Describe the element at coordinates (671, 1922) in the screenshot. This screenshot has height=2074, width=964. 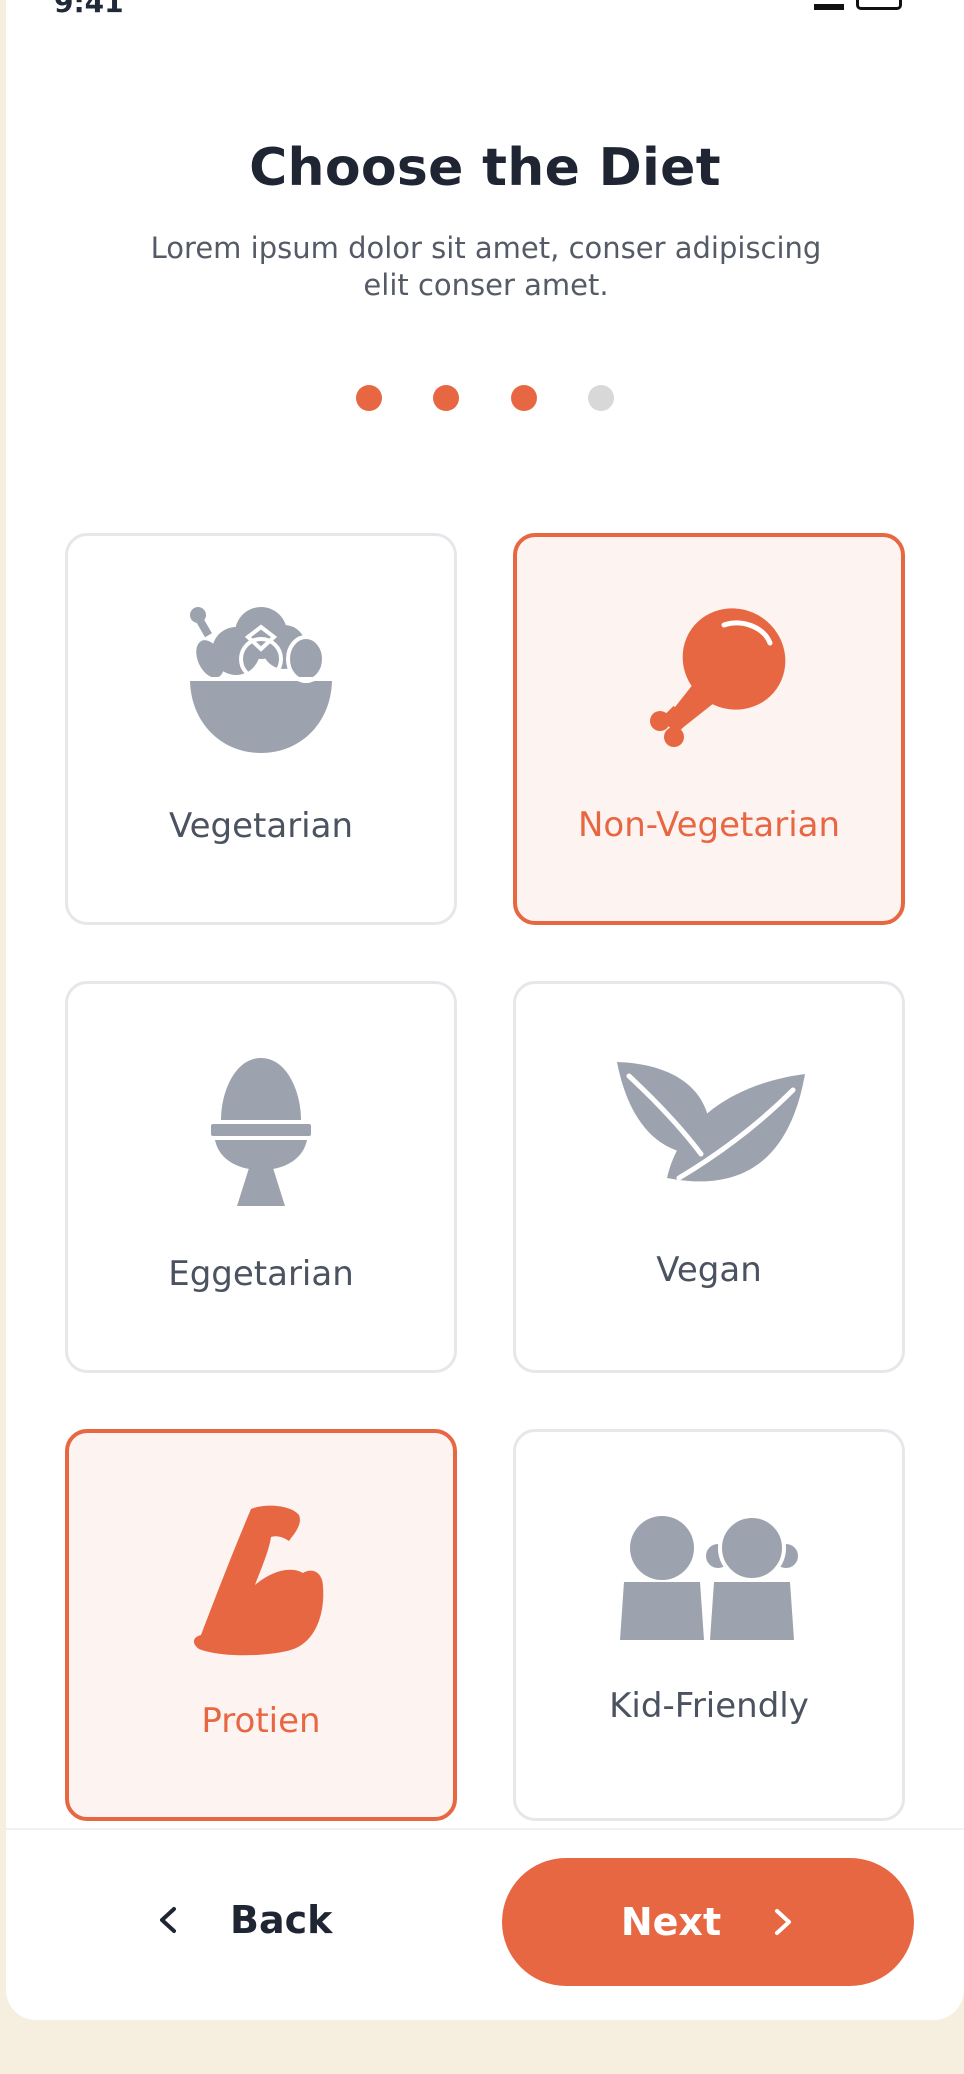
I see `next-label: Next` at that location.